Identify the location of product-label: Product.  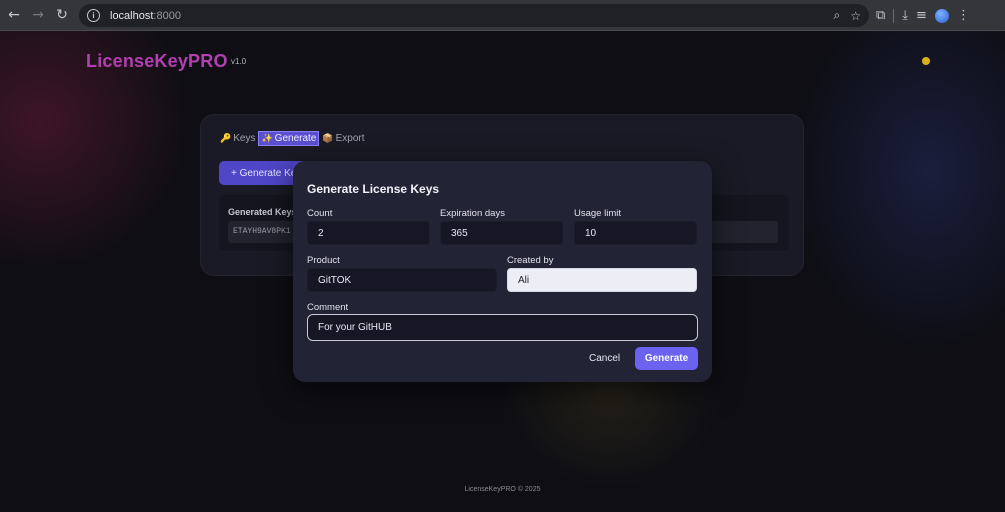
(323, 260).